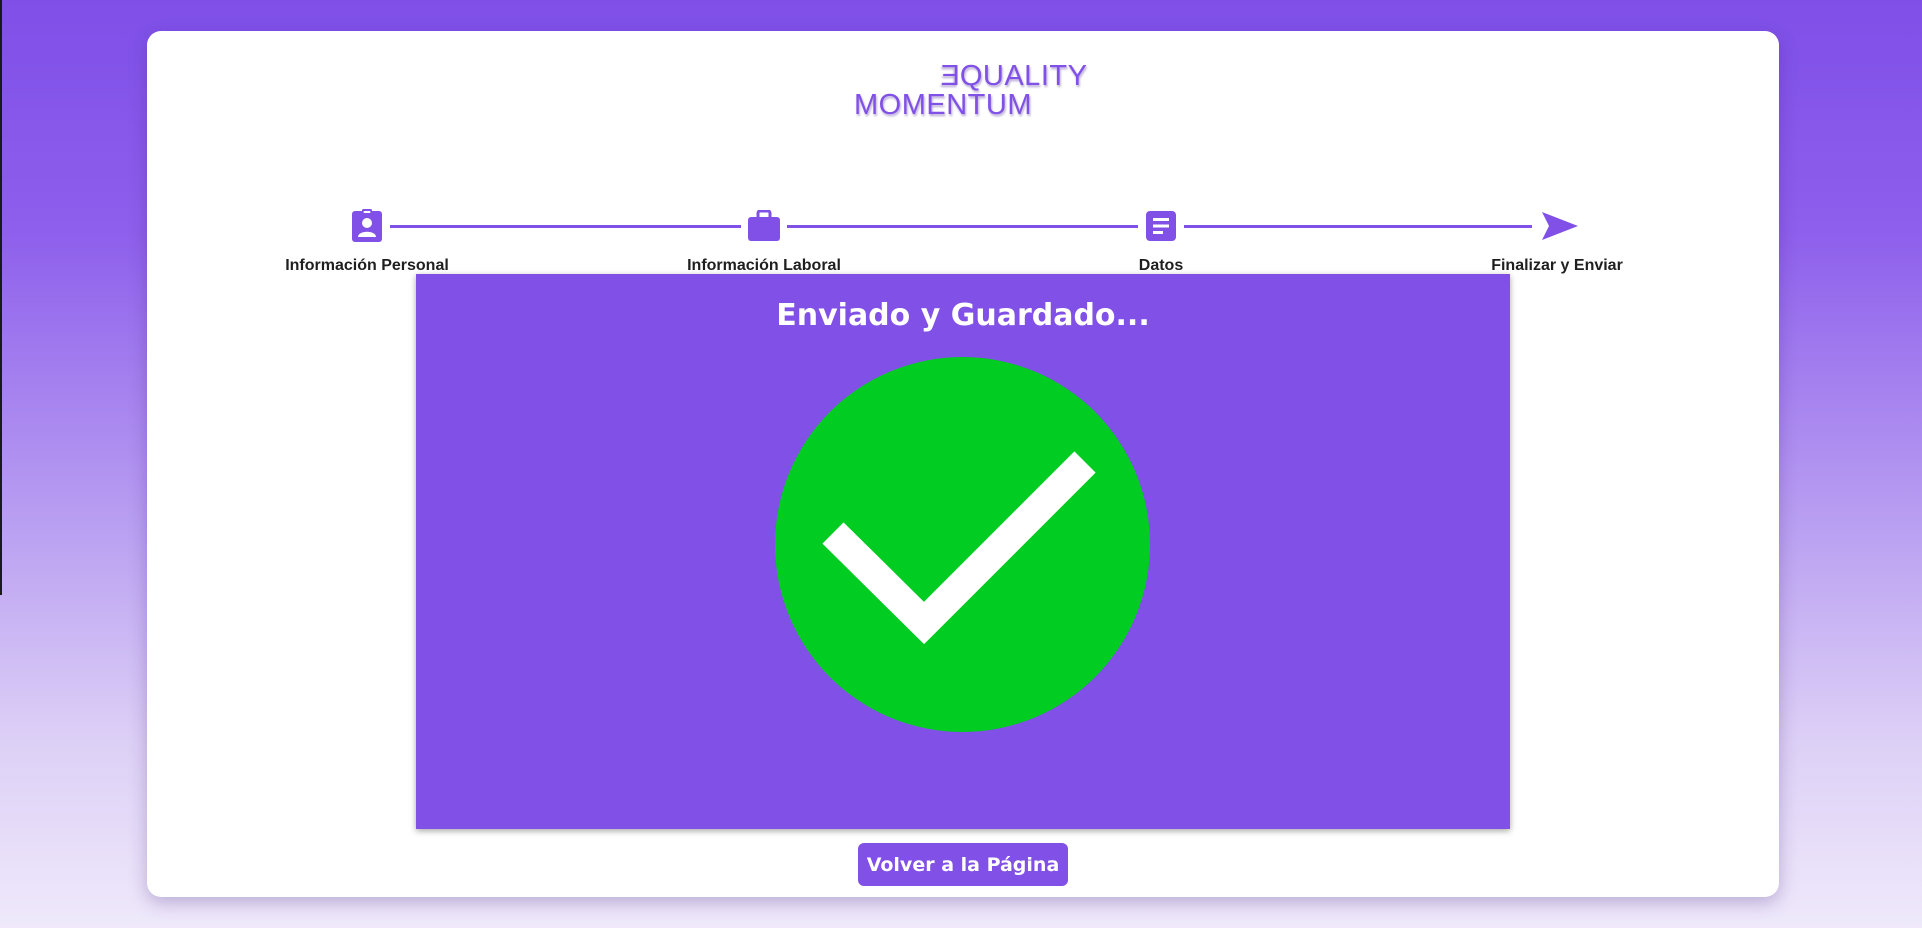  I want to click on back-to-page-button: Volver a la Página, so click(963, 864).